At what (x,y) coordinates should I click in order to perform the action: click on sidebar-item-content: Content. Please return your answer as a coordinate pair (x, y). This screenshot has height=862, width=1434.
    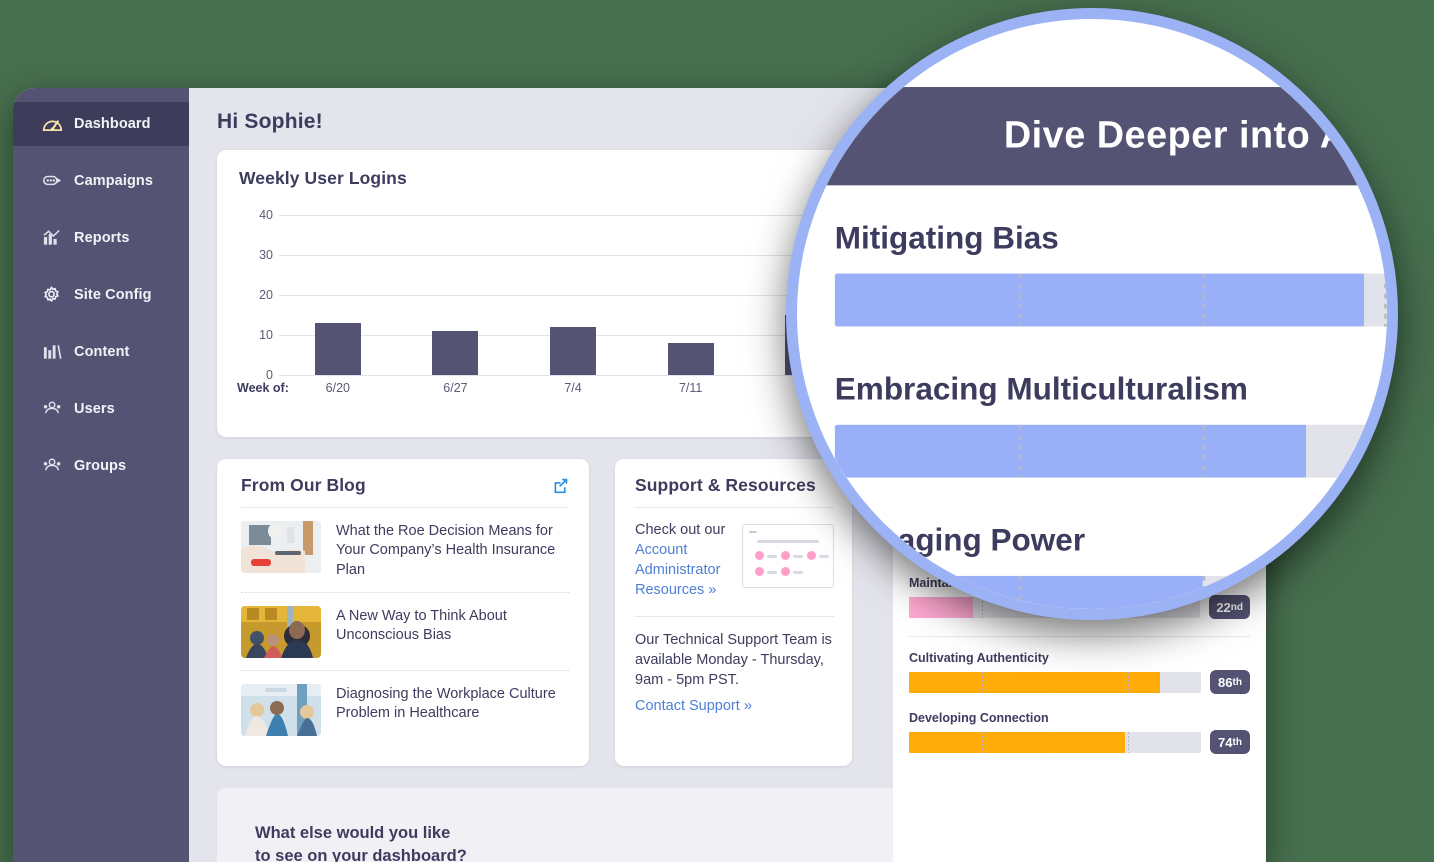
    Looking at the image, I should click on (101, 352).